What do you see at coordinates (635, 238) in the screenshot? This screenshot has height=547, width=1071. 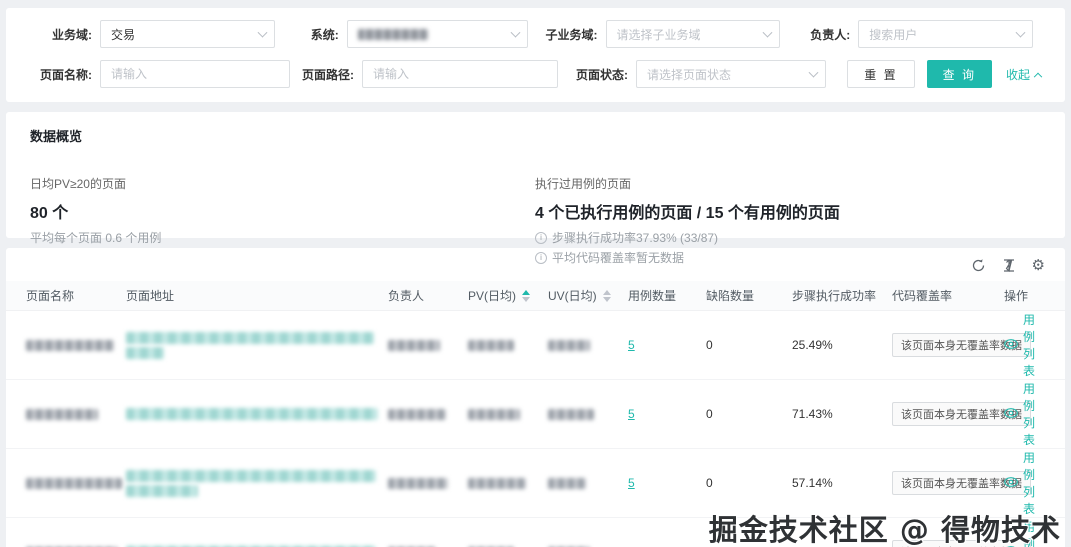 I see `stat-note-success-rate-text: 步骤执行成功率37.93% (33/87)` at bounding box center [635, 238].